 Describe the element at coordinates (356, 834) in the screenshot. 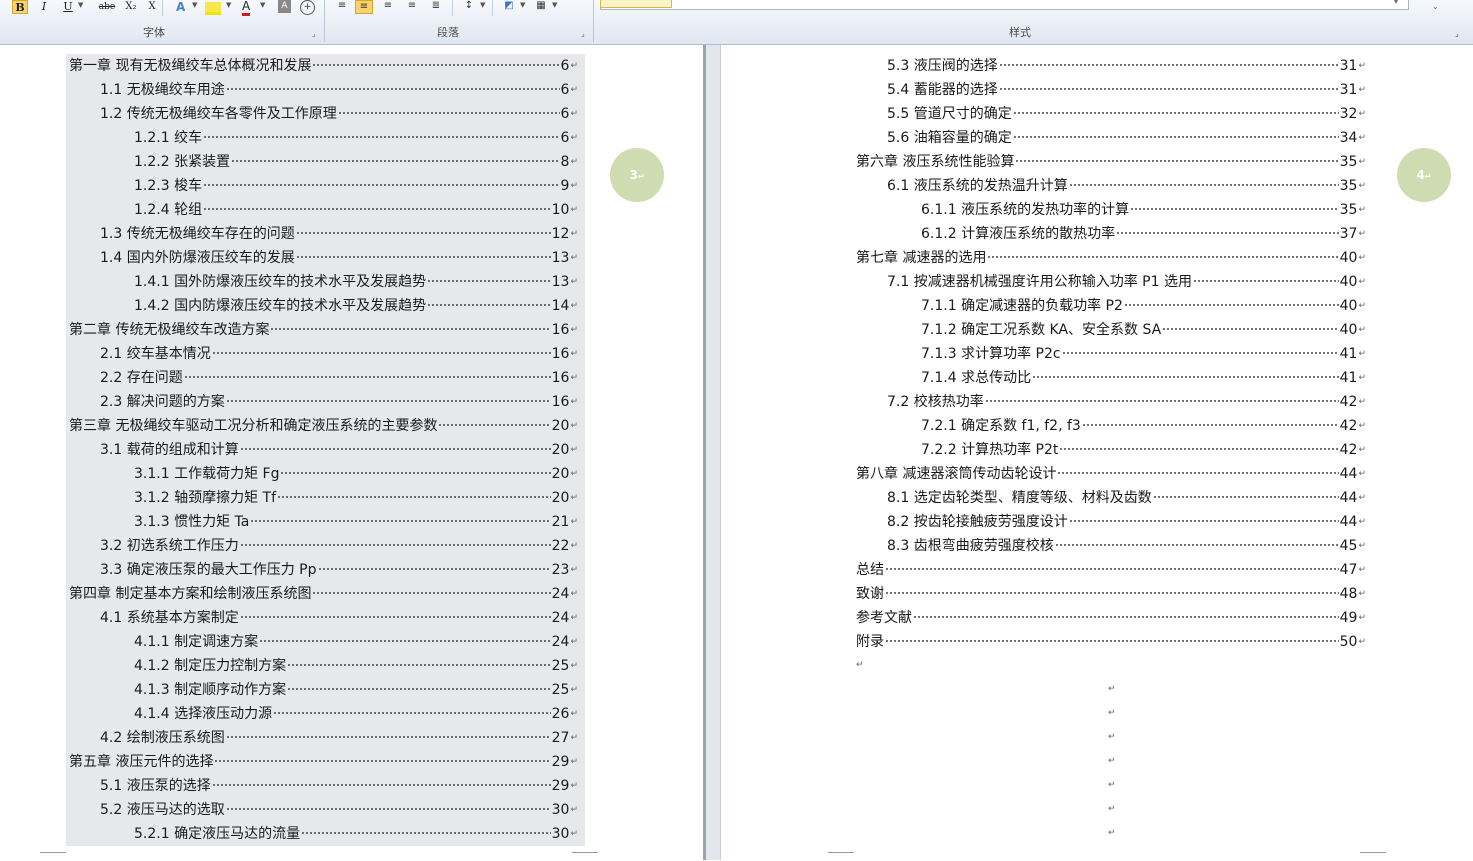

I see `toc-entry: 5.2.1 确定液压马达的流量 30 ↵` at that location.